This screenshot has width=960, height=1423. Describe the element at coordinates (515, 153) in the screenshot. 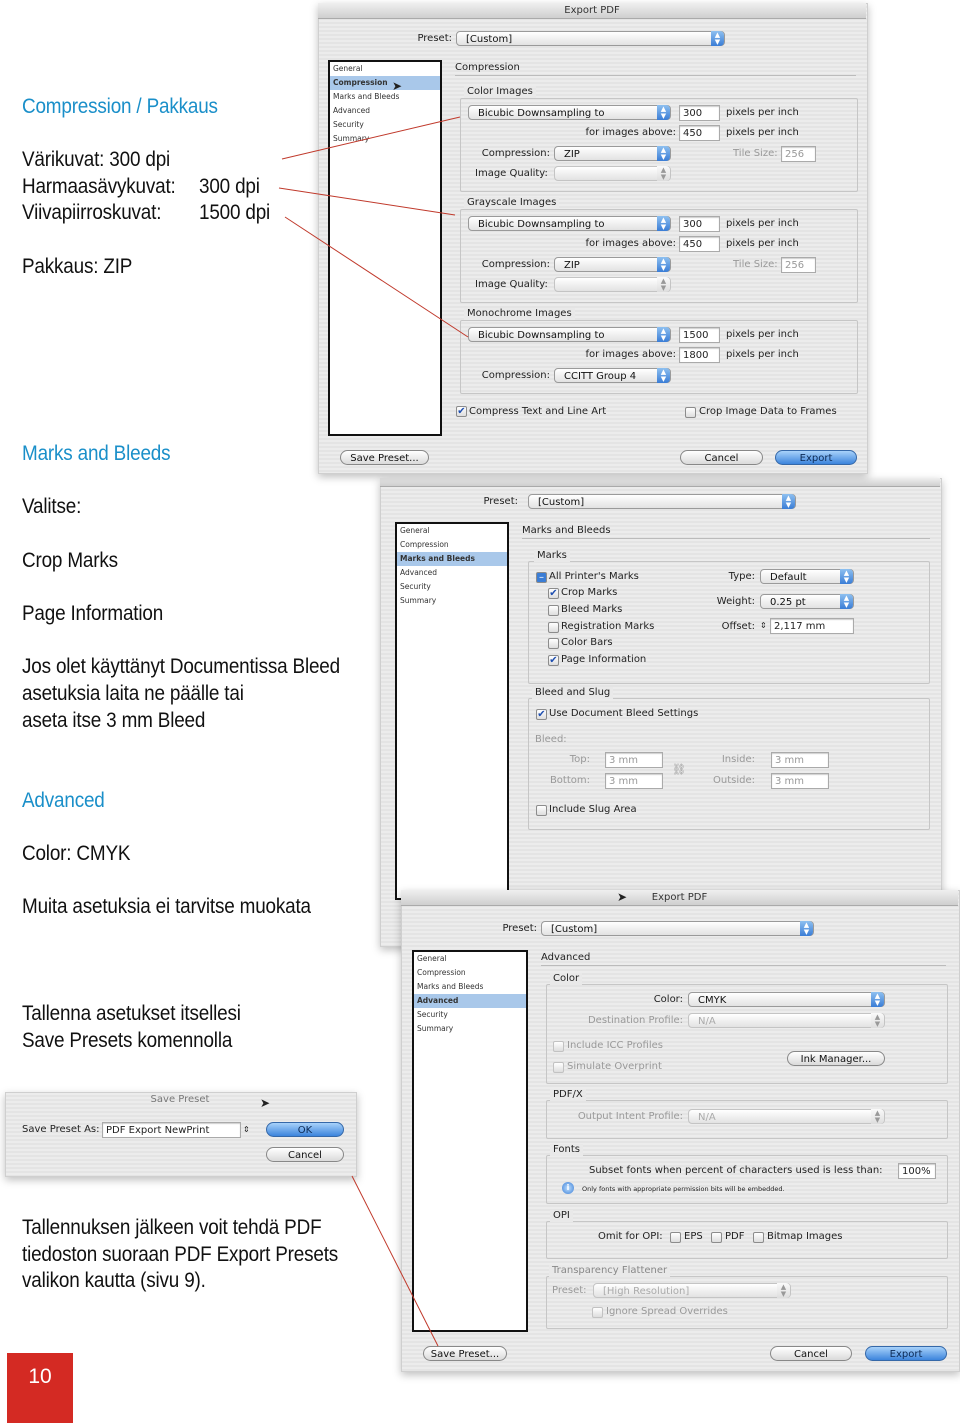

I see `compression-label: Compression:` at that location.